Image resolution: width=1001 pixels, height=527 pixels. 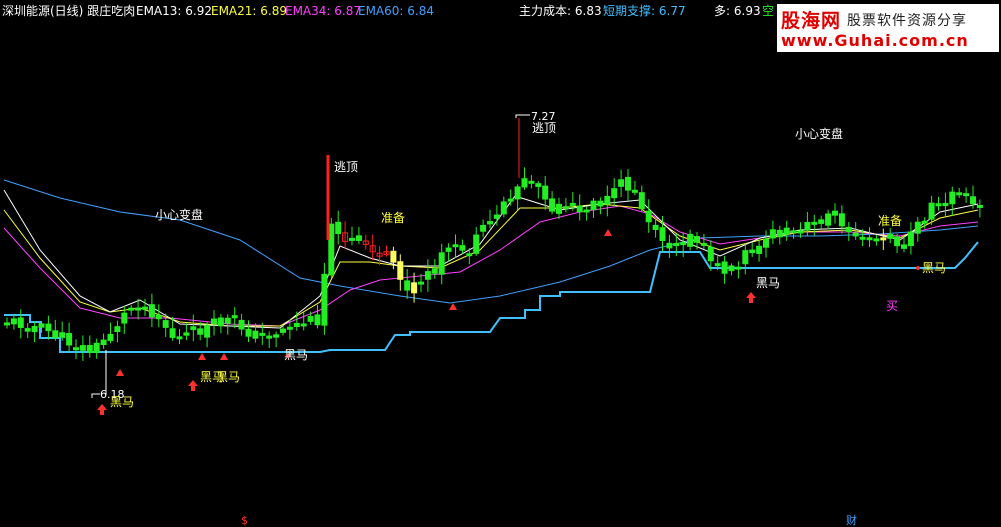 I want to click on watermark-logo: 股海网, so click(x=811, y=21).